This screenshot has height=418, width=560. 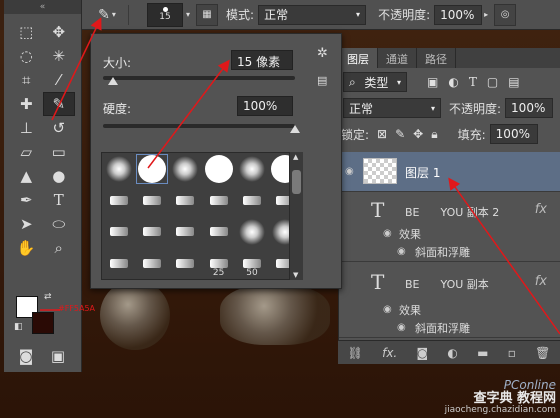 What do you see at coordinates (107, 15) in the screenshot?
I see `tool-preset-picker: ✎ ▾` at bounding box center [107, 15].